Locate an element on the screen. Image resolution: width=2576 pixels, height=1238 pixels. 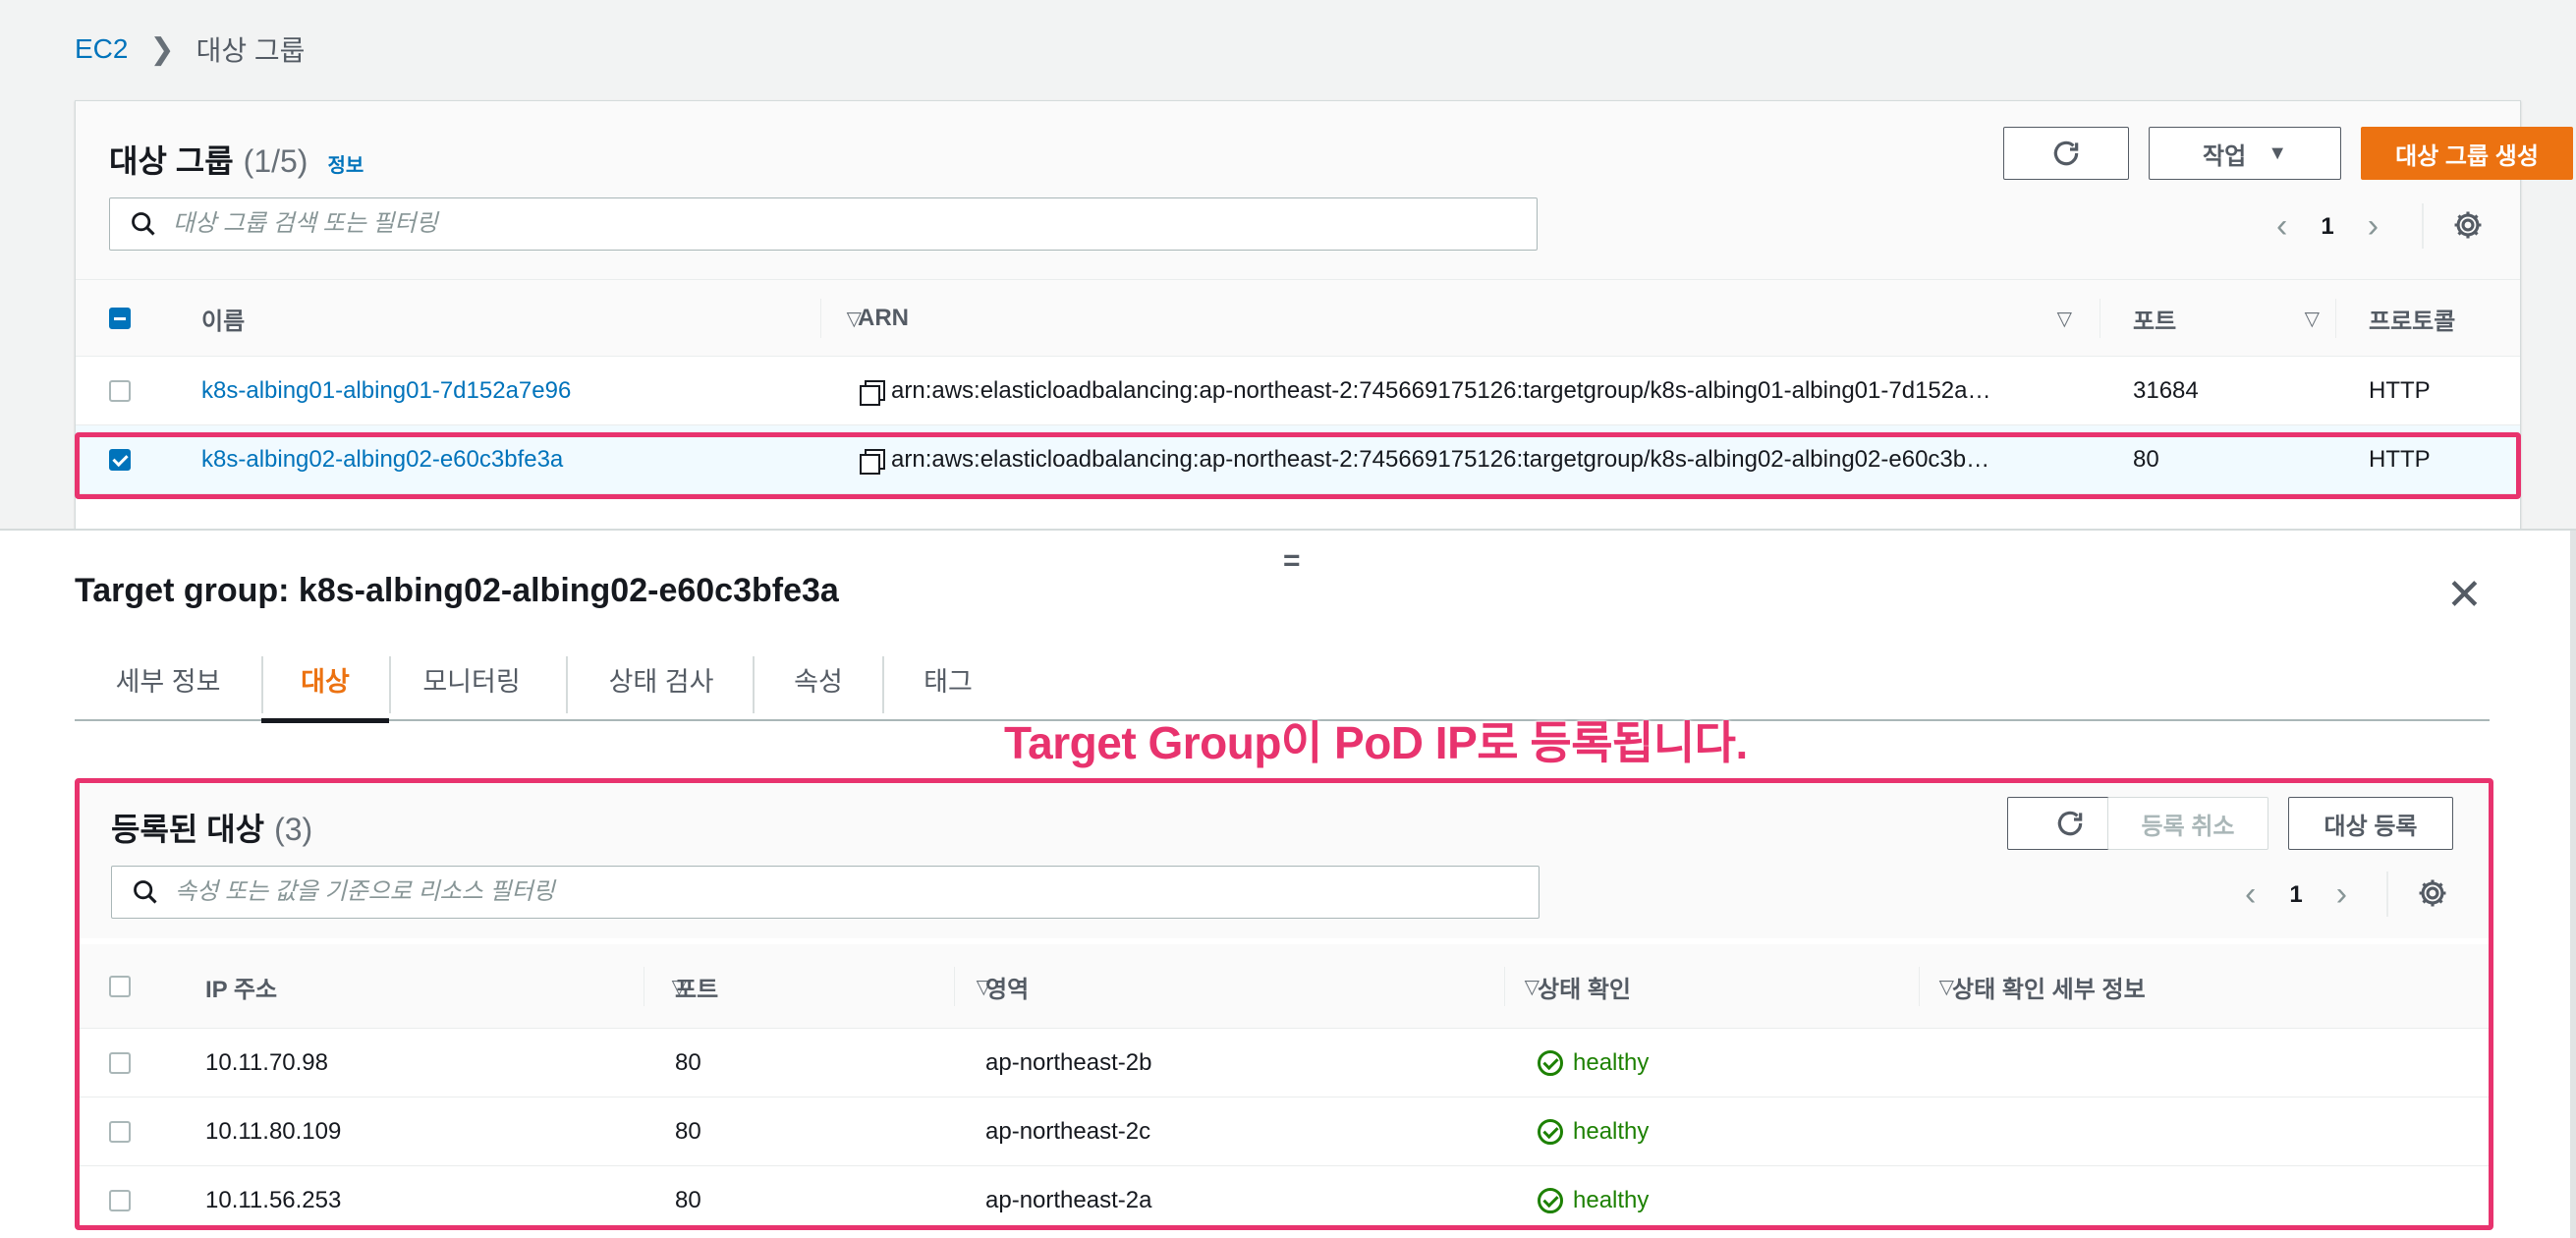
protocol-cell: HTTP is located at coordinates (2400, 390).